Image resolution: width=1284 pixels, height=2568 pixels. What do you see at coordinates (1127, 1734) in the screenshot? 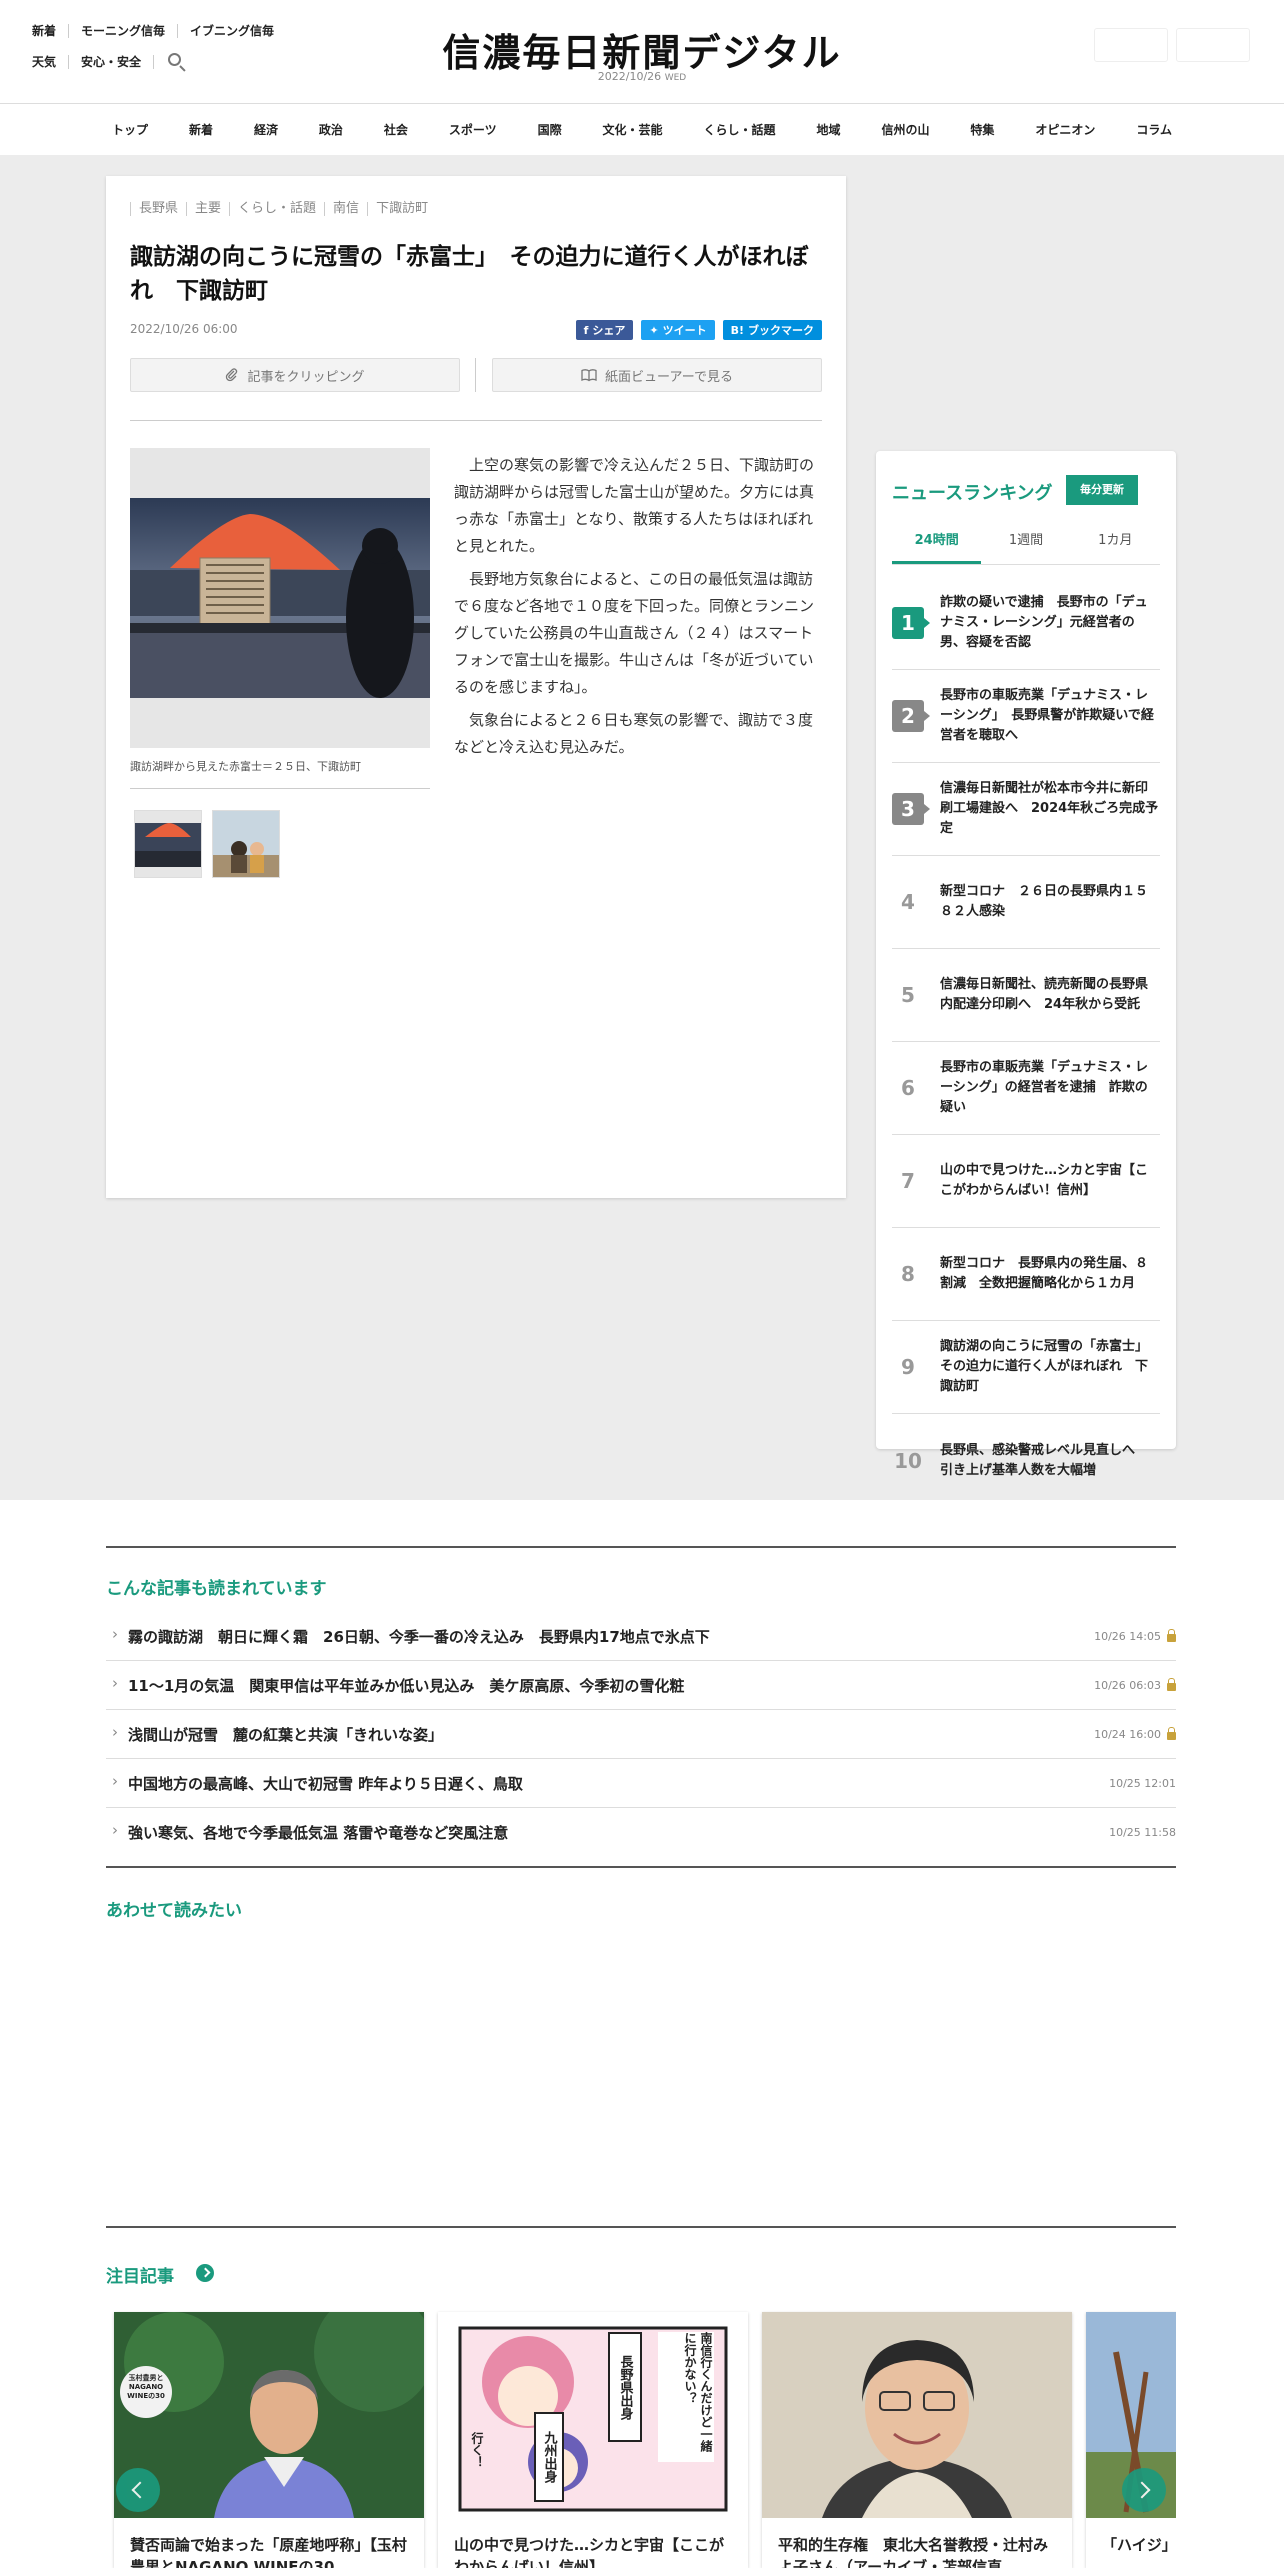
I see `list-item-time: 10/24 16:00` at bounding box center [1127, 1734].